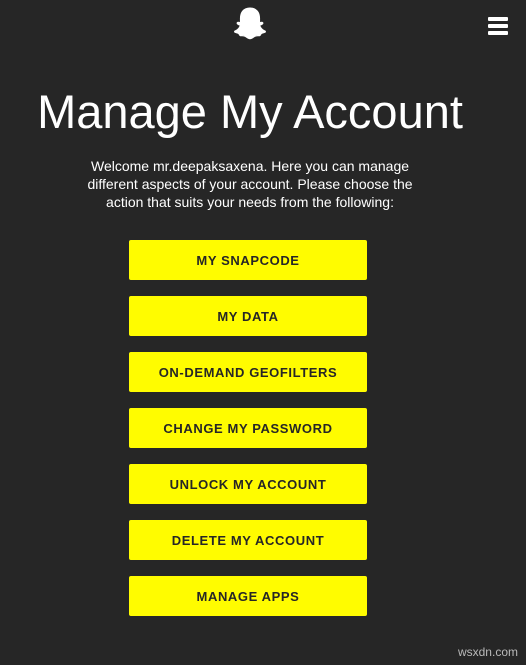 This screenshot has height=665, width=526. Describe the element at coordinates (248, 484) in the screenshot. I see `unlock-my-account-button: UNLOCK MY ACCOUNT` at that location.